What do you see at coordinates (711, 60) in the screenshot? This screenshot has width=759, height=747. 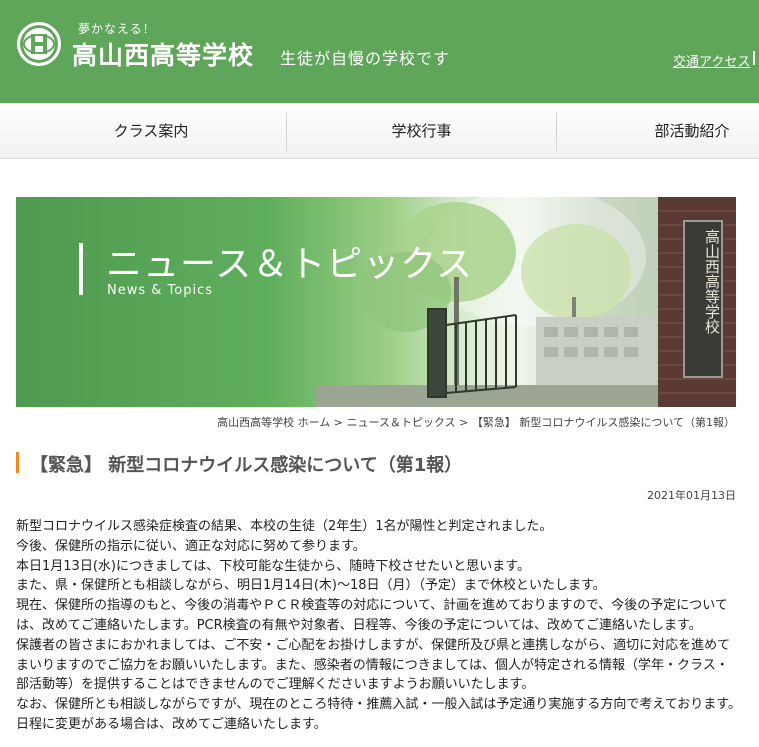 I see `access-link: 交通アクセス` at bounding box center [711, 60].